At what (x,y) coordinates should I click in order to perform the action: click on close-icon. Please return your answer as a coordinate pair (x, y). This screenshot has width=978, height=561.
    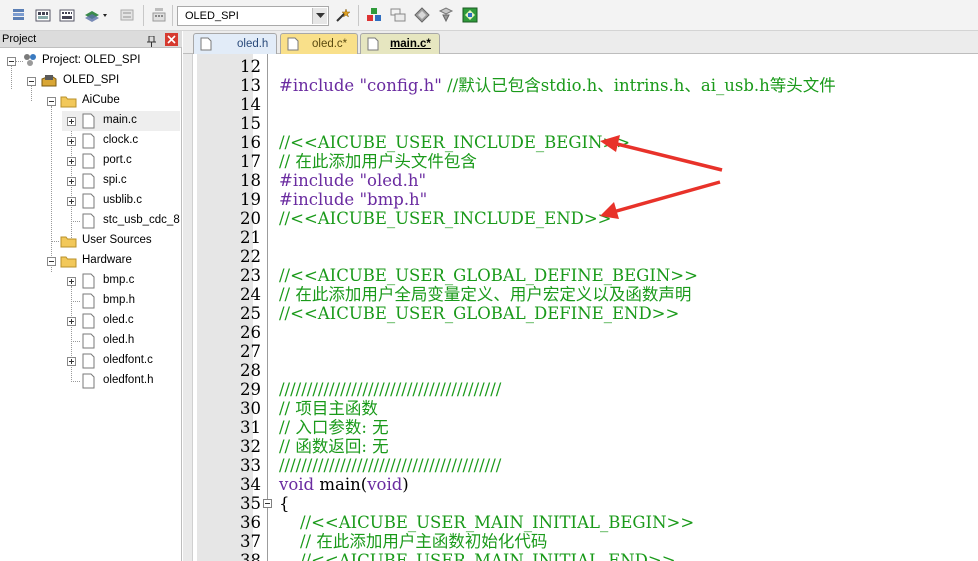
    Looking at the image, I should click on (171, 39).